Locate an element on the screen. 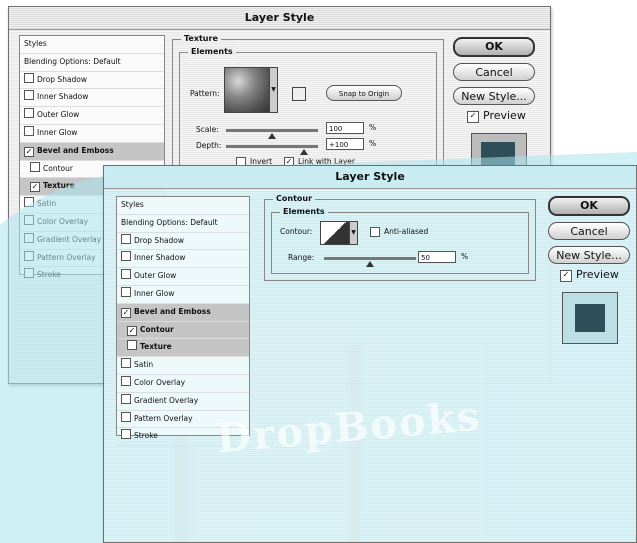  styles-list-item: ✓ Contour is located at coordinates (183, 330).